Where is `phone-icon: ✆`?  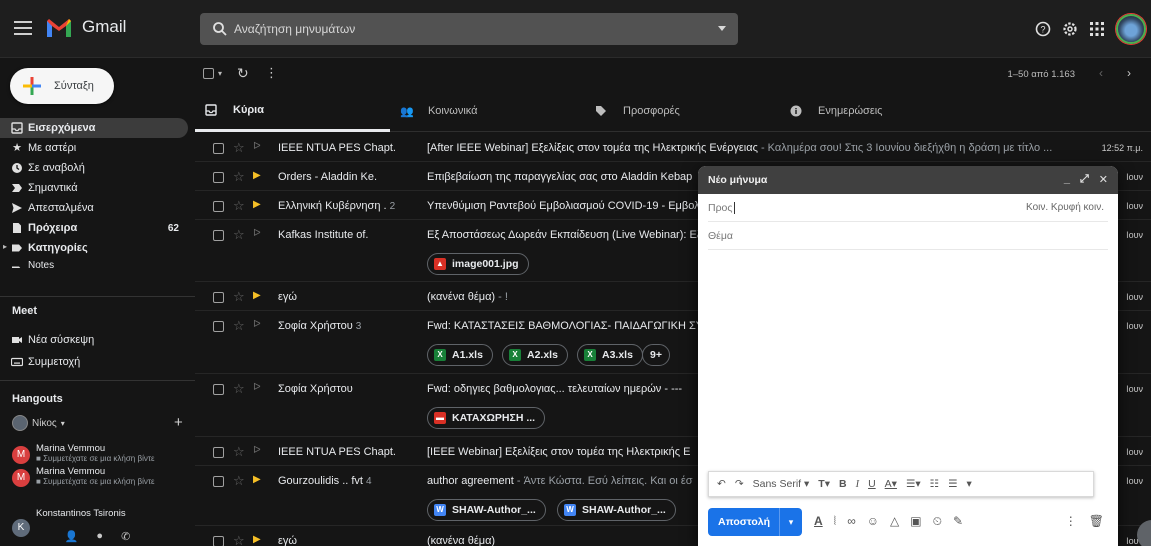 phone-icon: ✆ is located at coordinates (125, 538).